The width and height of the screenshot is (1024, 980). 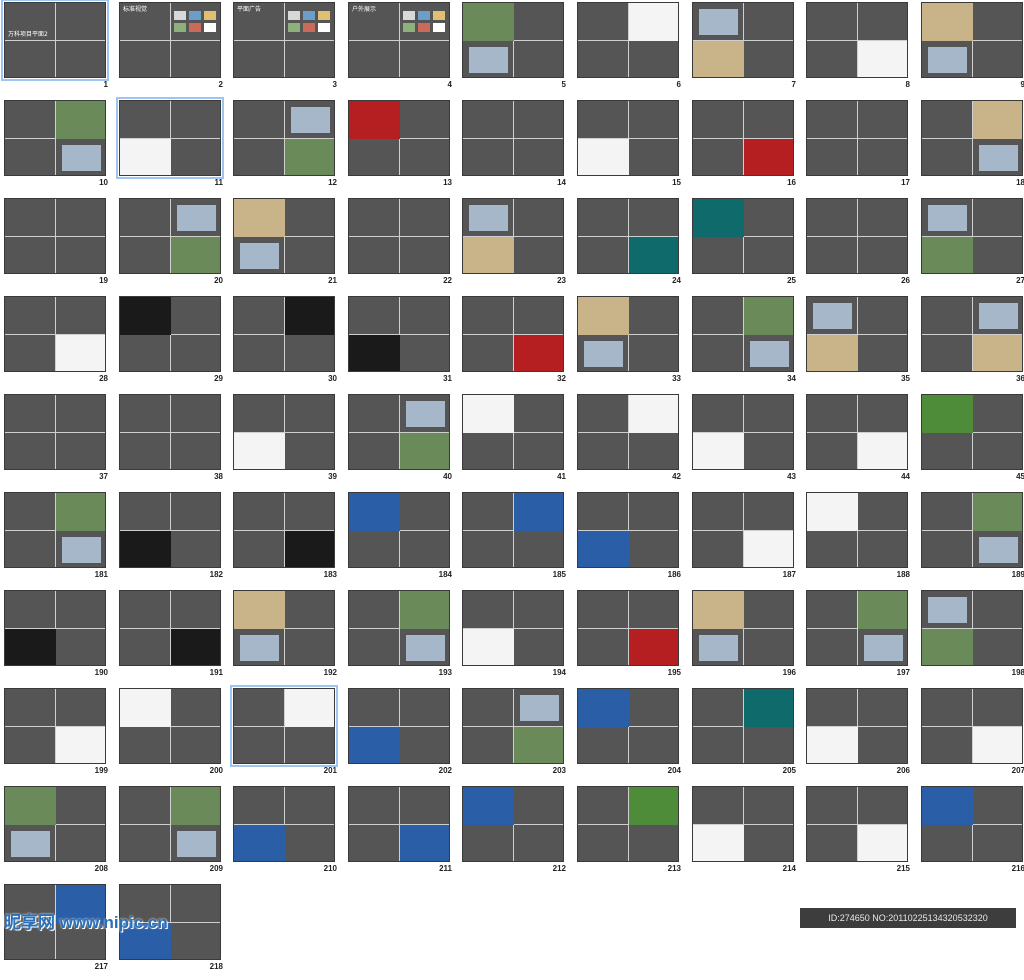 I want to click on slide-cell: 标准视觉 2, so click(x=172, y=49).